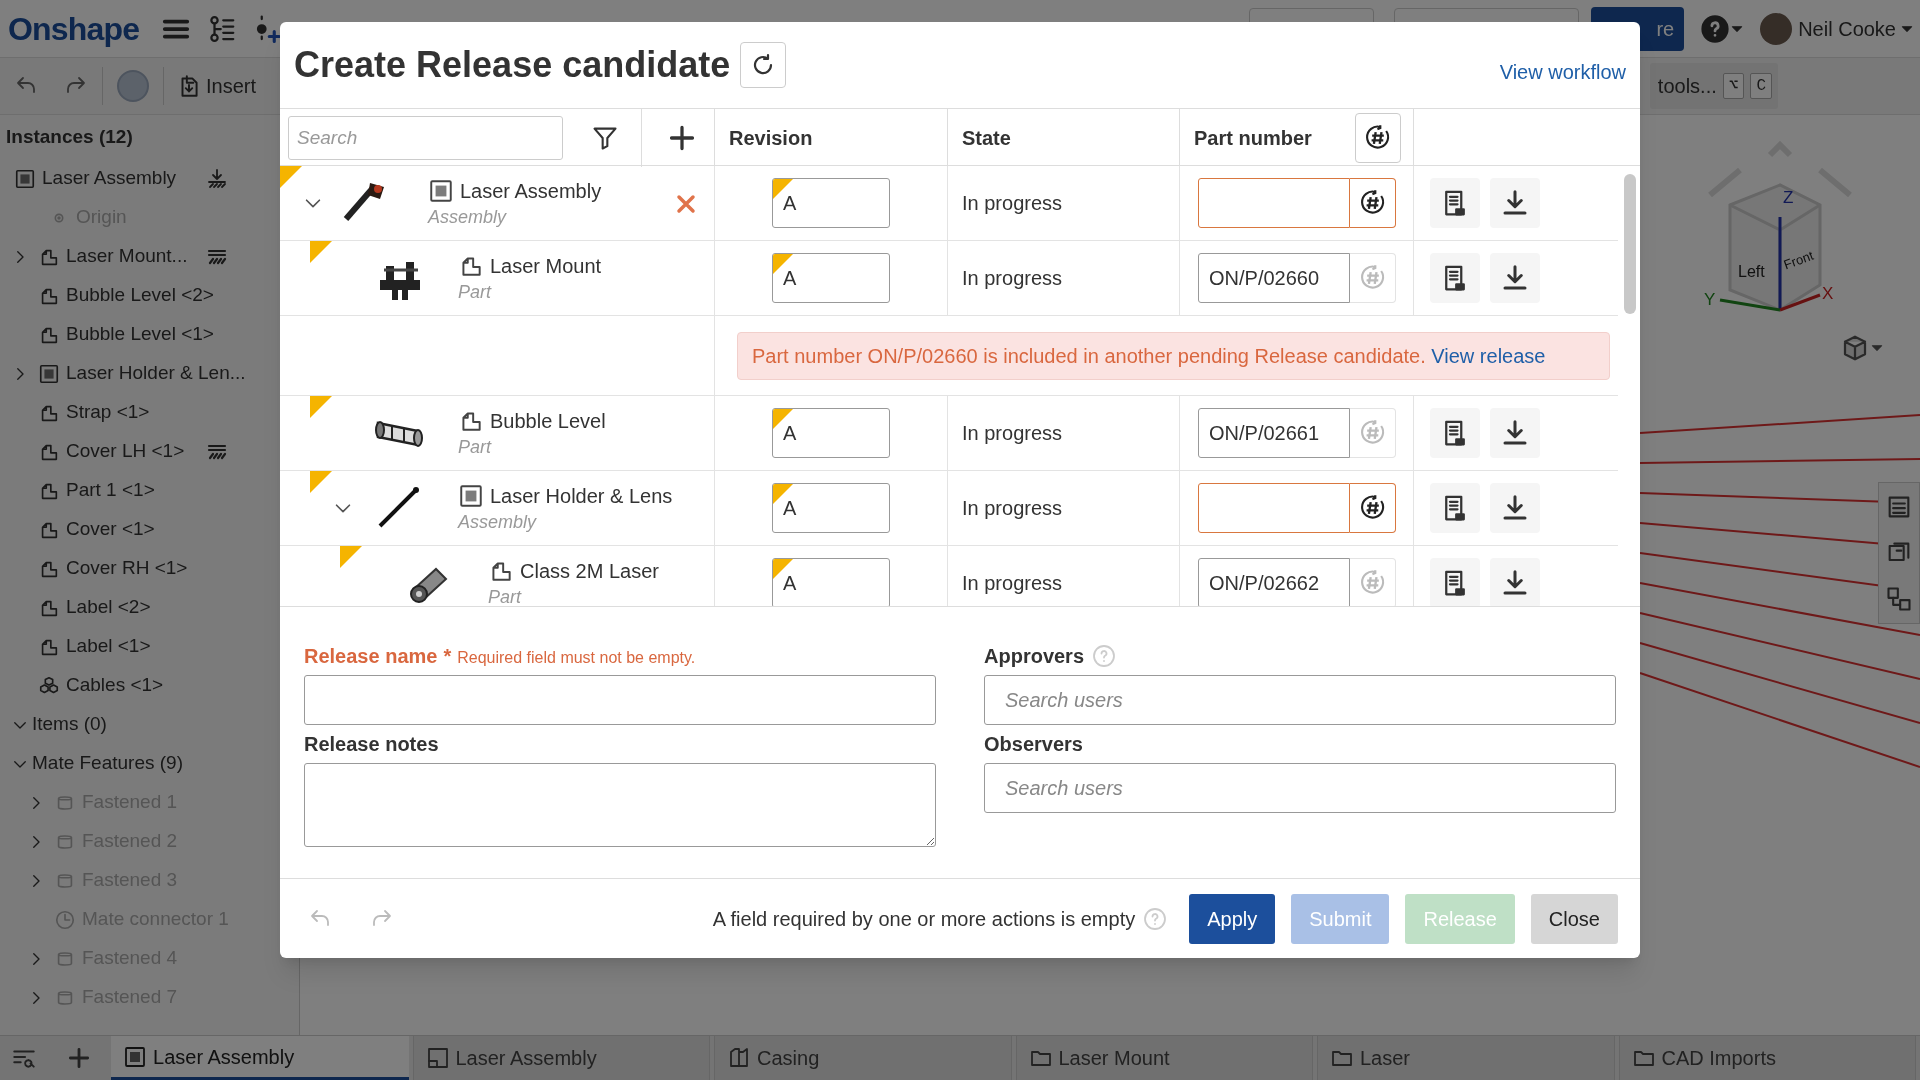  Describe the element at coordinates (739, 1058) in the screenshot. I see `part-studio-icon` at that location.